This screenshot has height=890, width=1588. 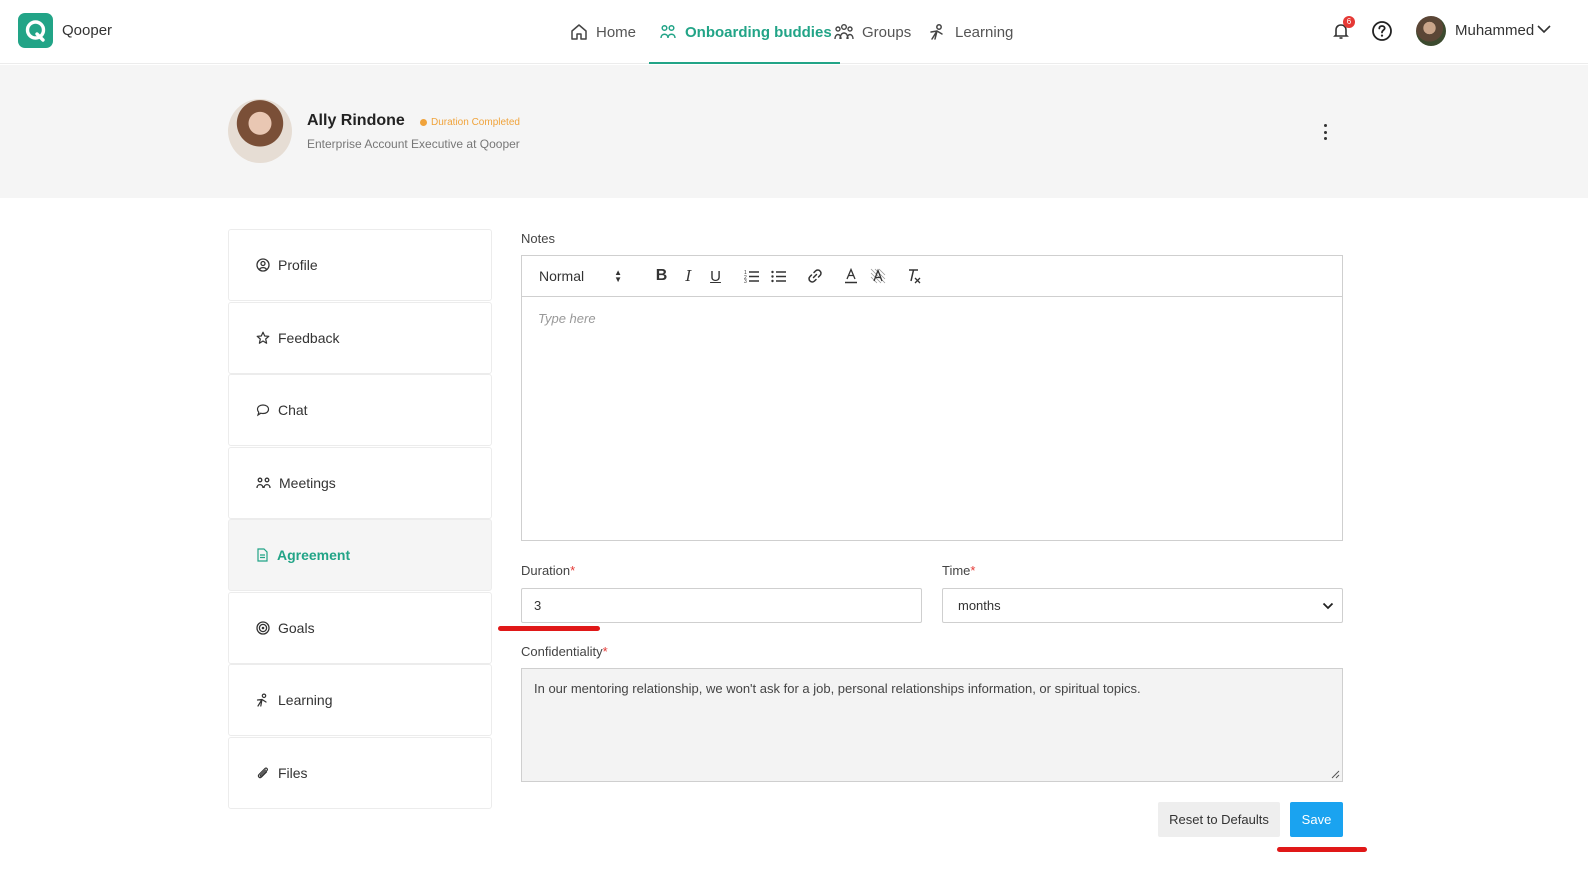 I want to click on duration-label-text: Duration, so click(x=546, y=570).